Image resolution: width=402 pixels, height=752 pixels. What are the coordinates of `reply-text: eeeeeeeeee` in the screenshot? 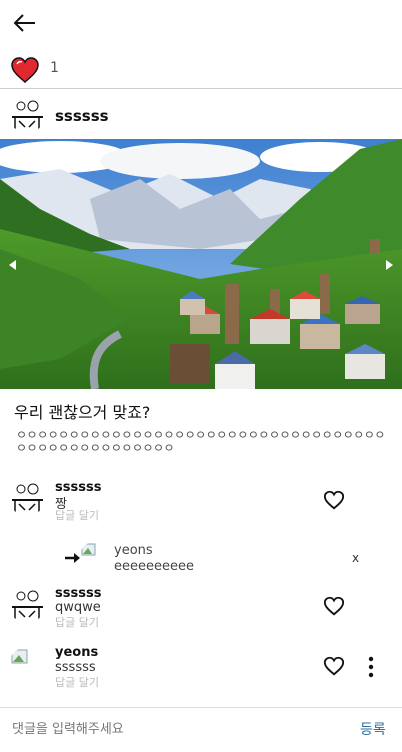 It's located at (154, 566).